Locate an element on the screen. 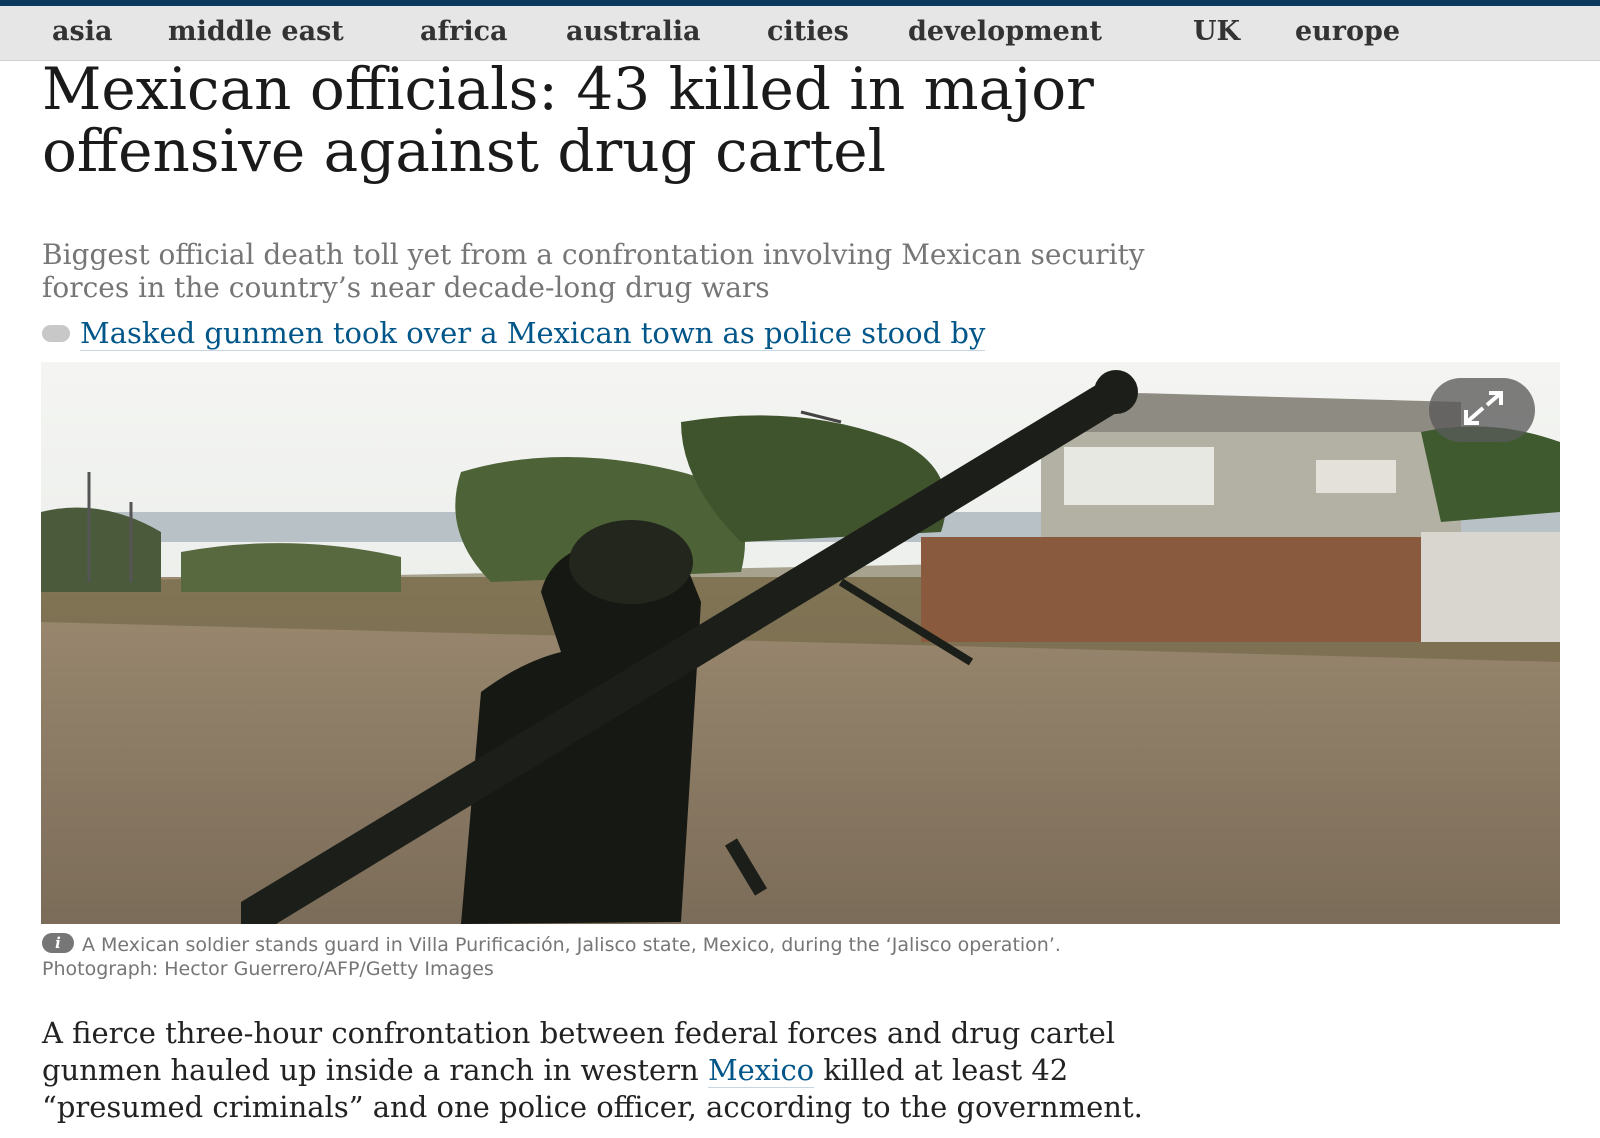 Image resolution: width=1600 pixels, height=1138 pixels. nav-item-europe: europe is located at coordinates (1347, 31).